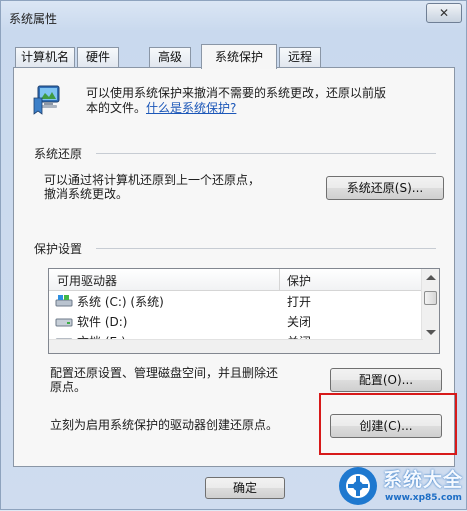 The image size is (467, 511). What do you see at coordinates (299, 280) in the screenshot?
I see `column-header-protection: 保护` at bounding box center [299, 280].